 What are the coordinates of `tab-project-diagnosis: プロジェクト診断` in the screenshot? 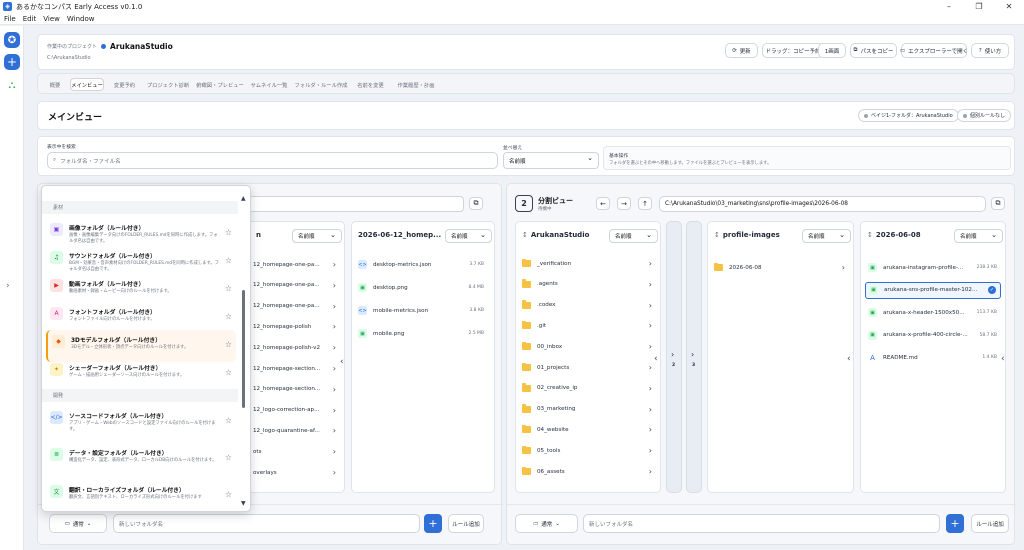 It's located at (168, 84).